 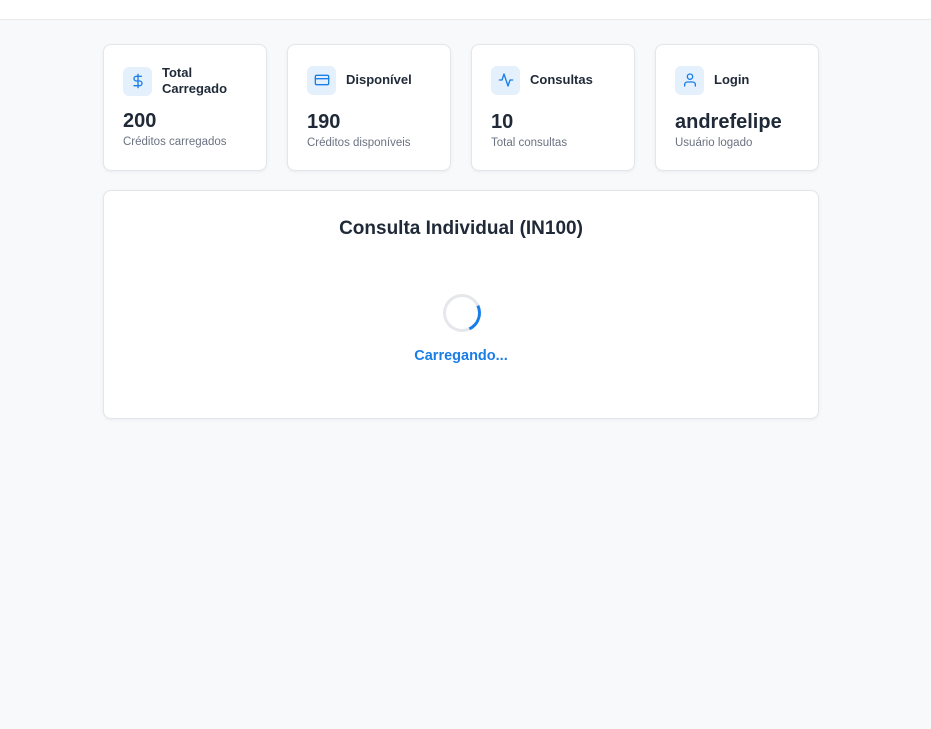 What do you see at coordinates (461, 228) in the screenshot?
I see `panel-title: Consulta Individual (IN100)` at bounding box center [461, 228].